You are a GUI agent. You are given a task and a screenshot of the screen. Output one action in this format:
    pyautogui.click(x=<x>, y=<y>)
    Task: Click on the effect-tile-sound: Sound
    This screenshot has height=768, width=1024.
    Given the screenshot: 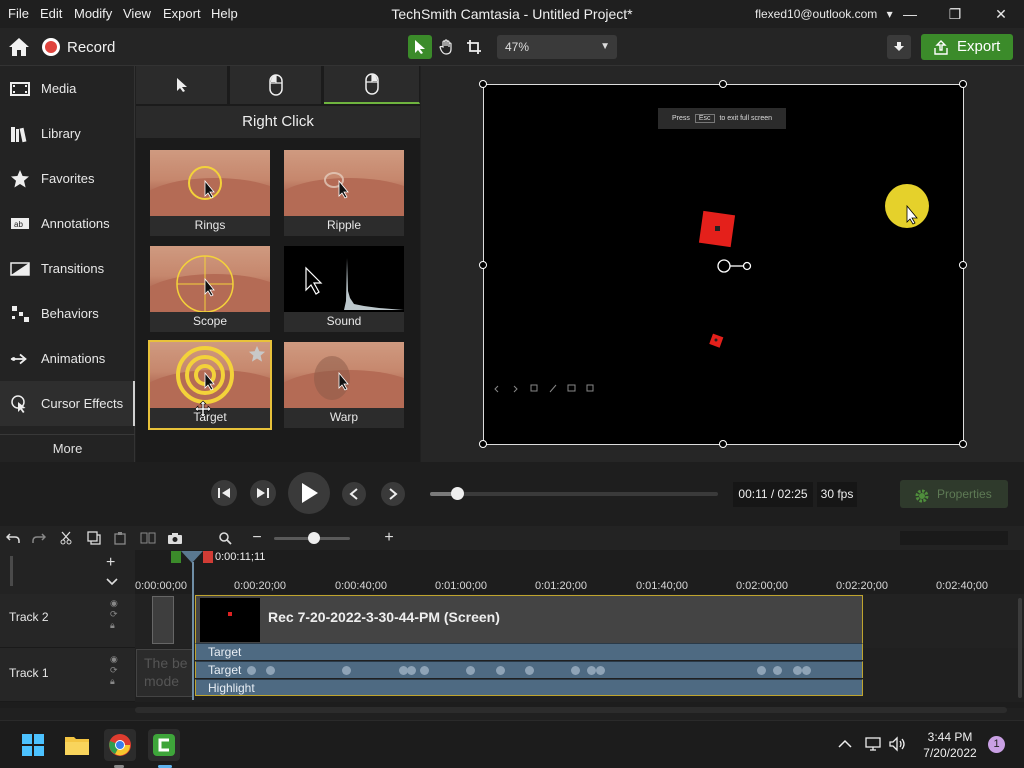 What is the action you would take?
    pyautogui.click(x=344, y=289)
    